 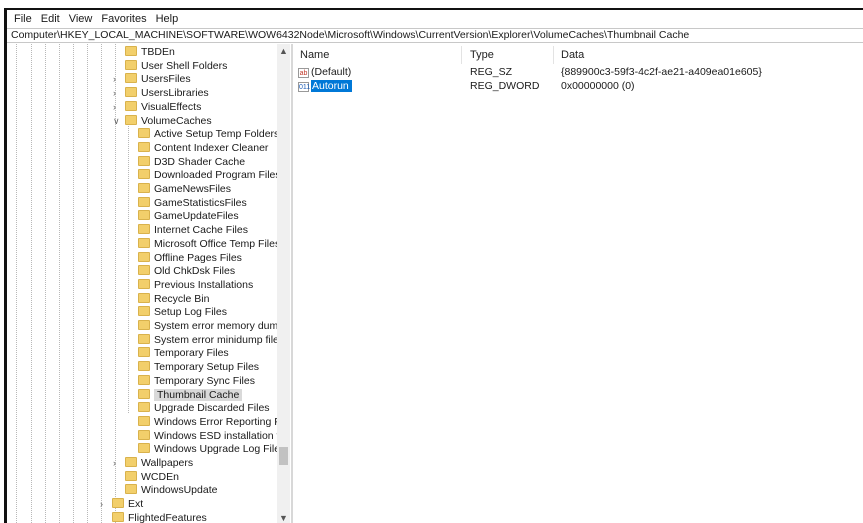 I want to click on tree-node: Old ChkDsk Files, so click(x=186, y=272).